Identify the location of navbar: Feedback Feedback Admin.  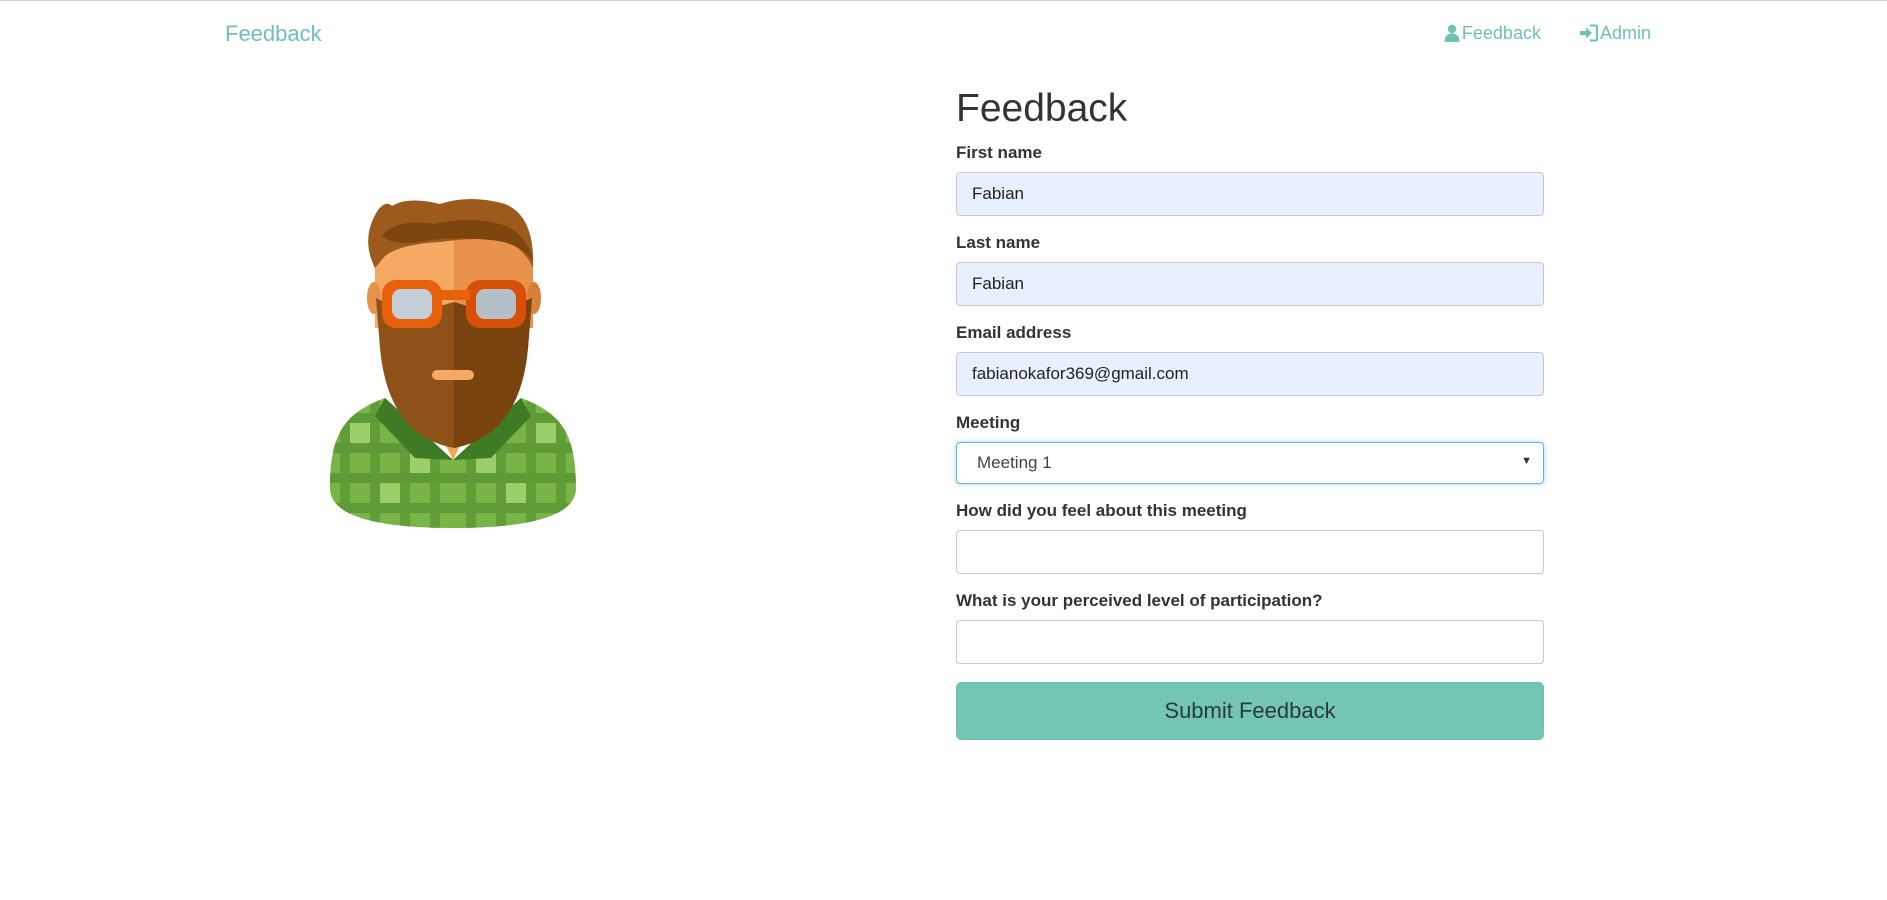
(943, 32).